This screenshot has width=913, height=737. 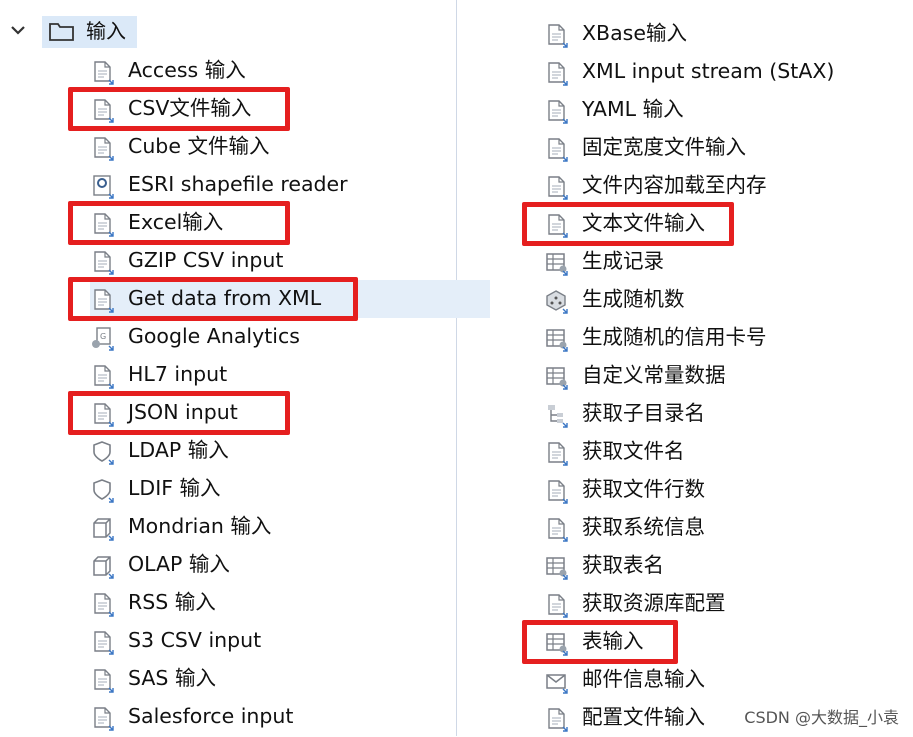 I want to click on list-item-label: 文本文件输入, so click(x=643, y=223).